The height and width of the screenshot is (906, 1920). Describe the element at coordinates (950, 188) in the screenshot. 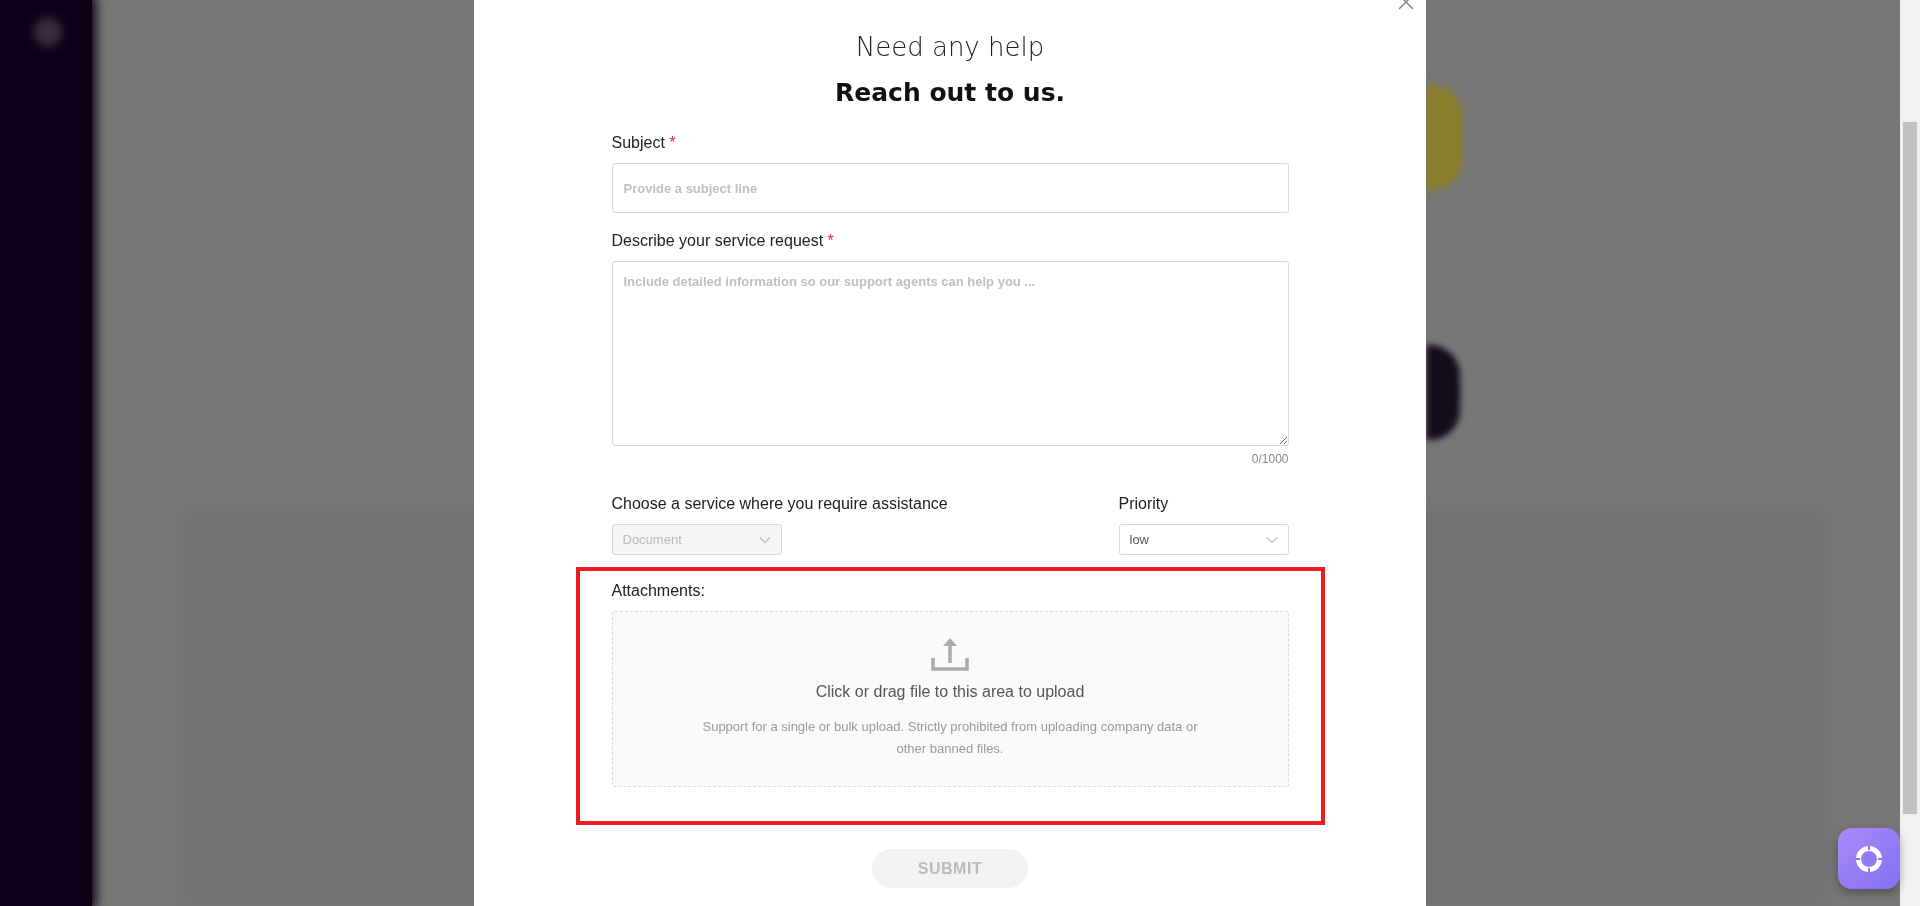

I see `subject-field: Provide a subject line` at that location.